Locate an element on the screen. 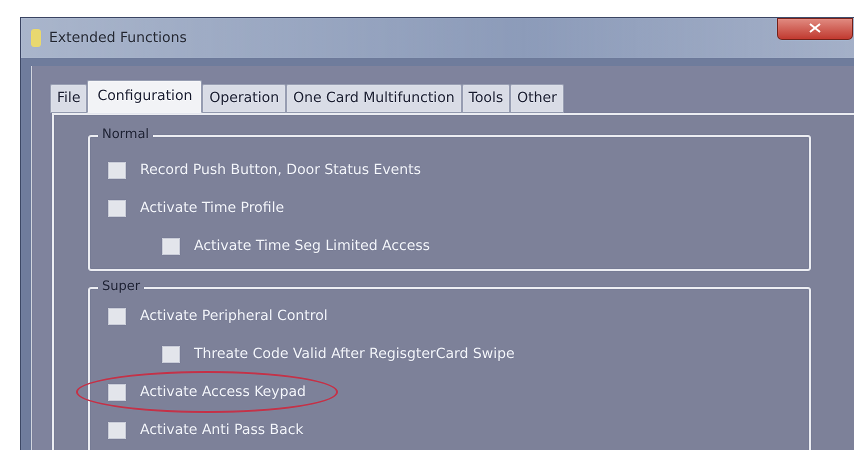 The width and height of the screenshot is (854, 450). close-button is located at coordinates (815, 29).